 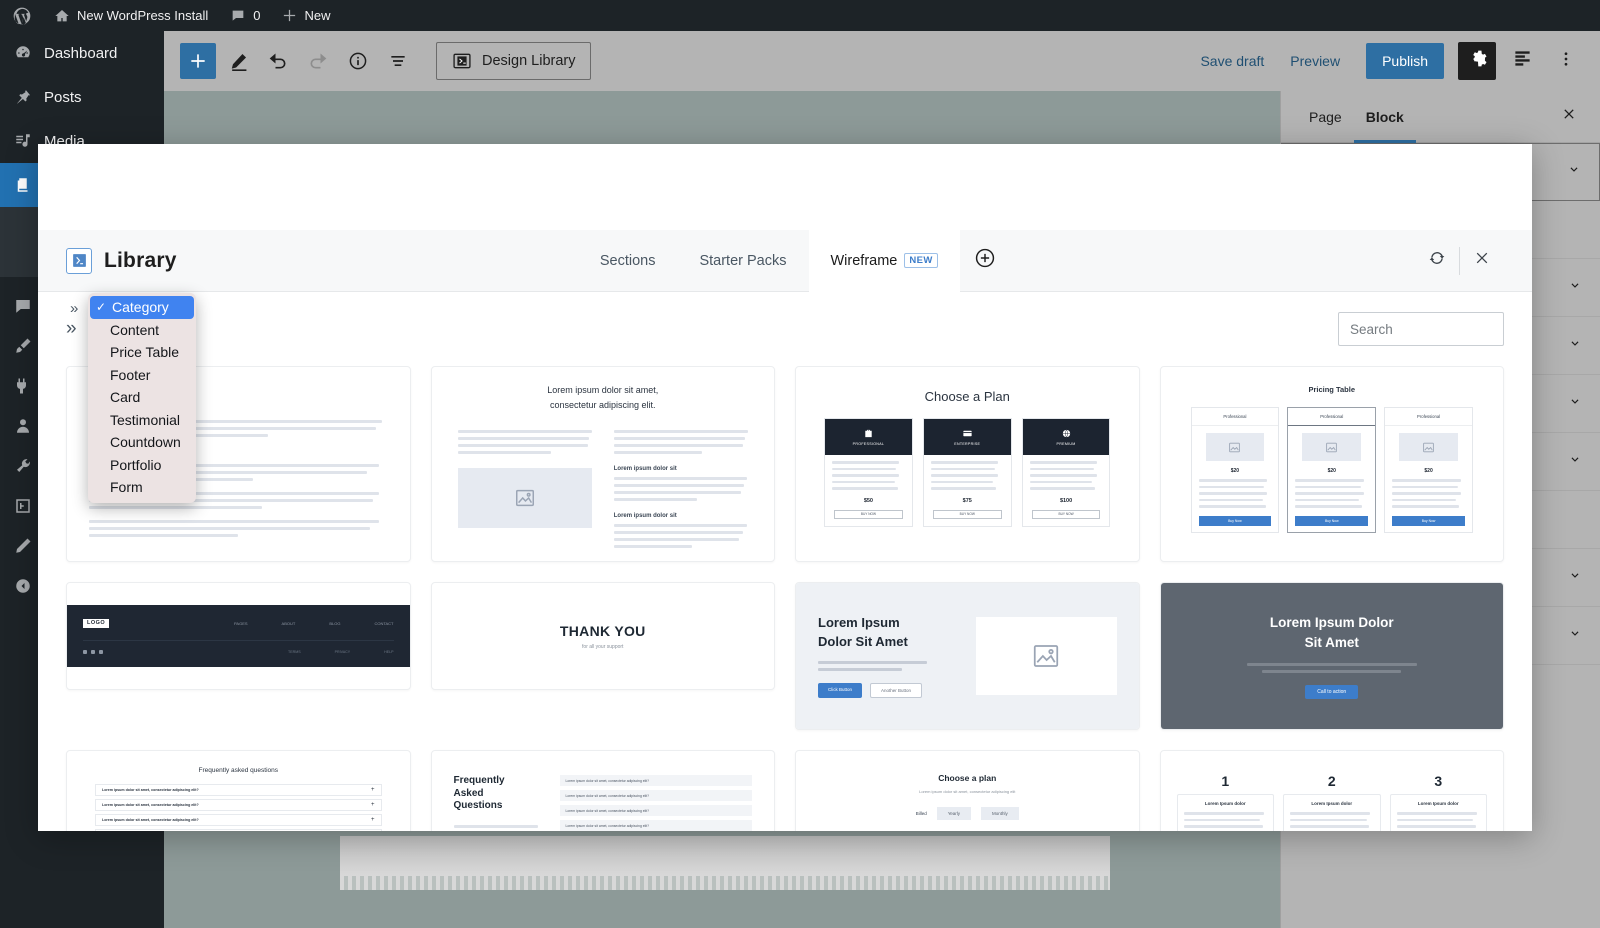 I want to click on undo-button, so click(x=278, y=61).